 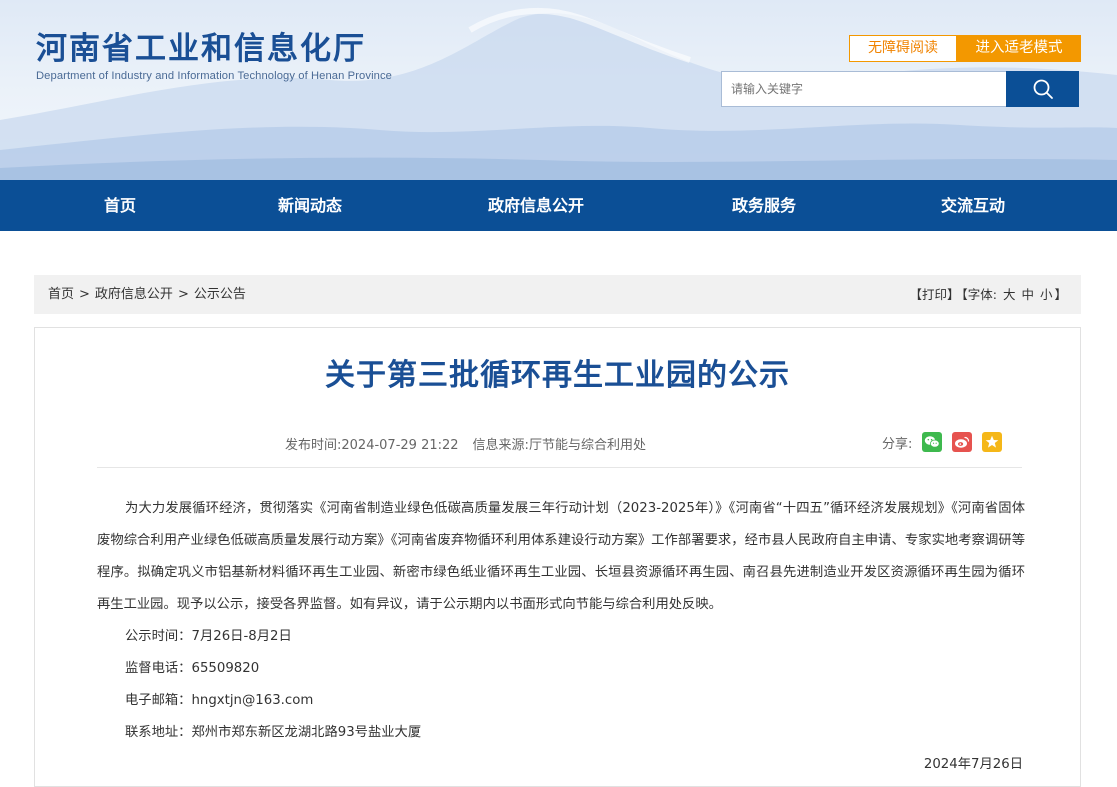 I want to click on search-button, so click(x=1042, y=89).